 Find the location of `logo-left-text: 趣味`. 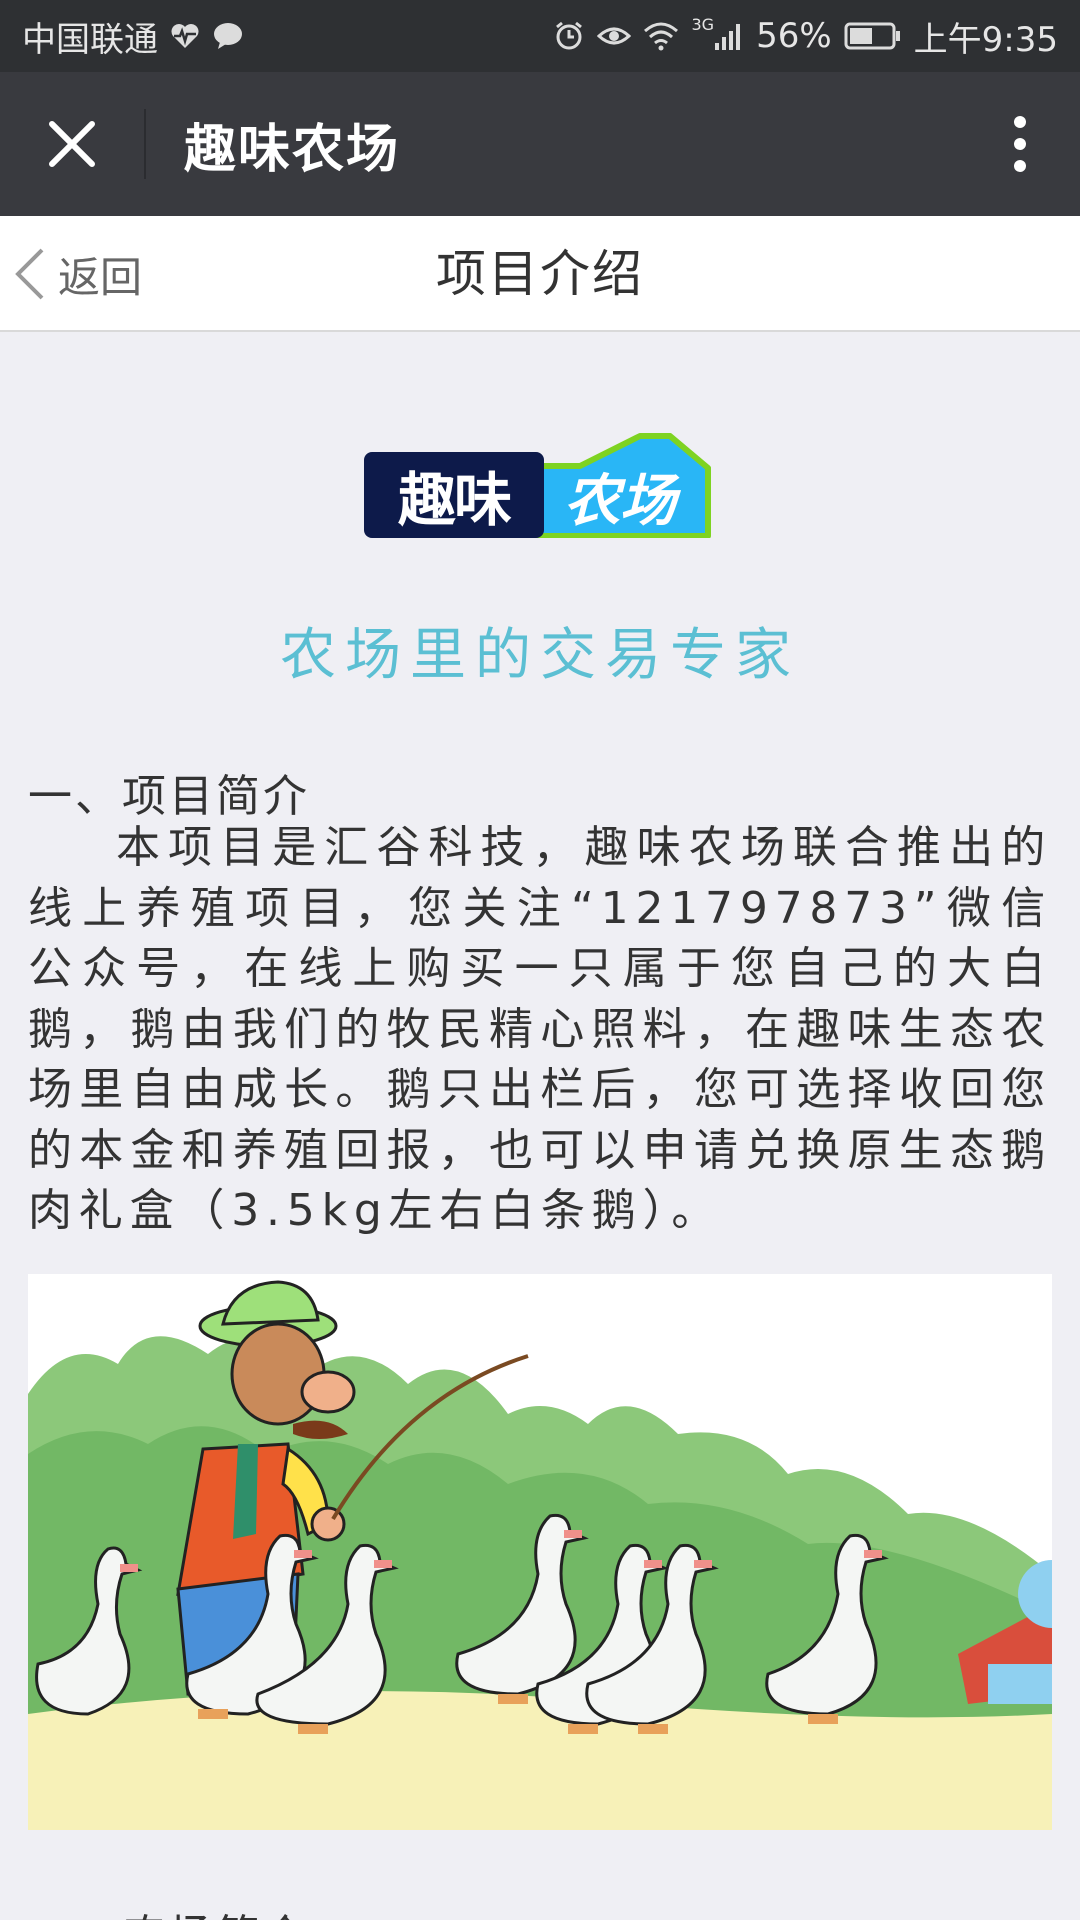

logo-left-text: 趣味 is located at coordinates (454, 495).